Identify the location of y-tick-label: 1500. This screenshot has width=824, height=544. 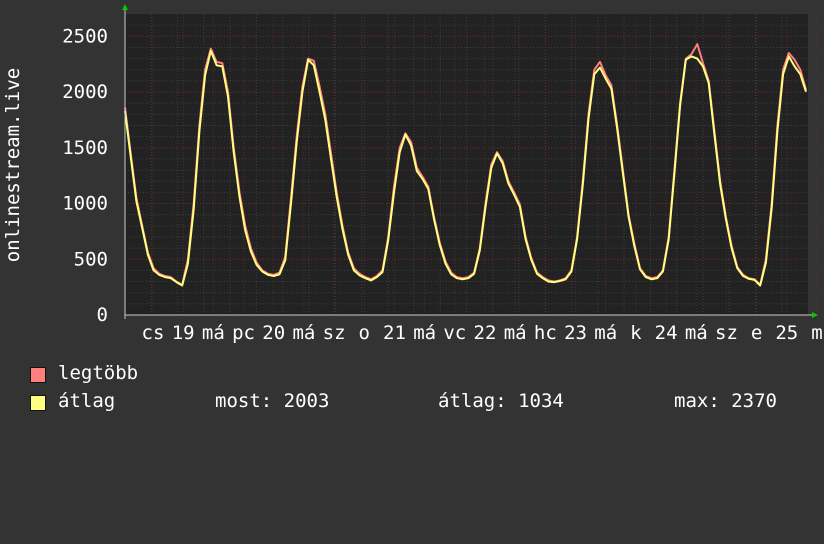
(85, 148).